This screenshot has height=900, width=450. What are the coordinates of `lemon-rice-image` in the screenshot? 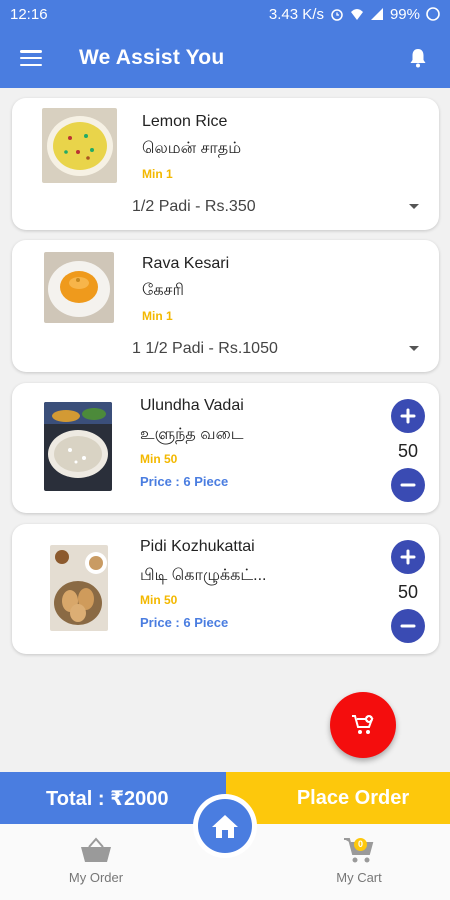 It's located at (79, 145).